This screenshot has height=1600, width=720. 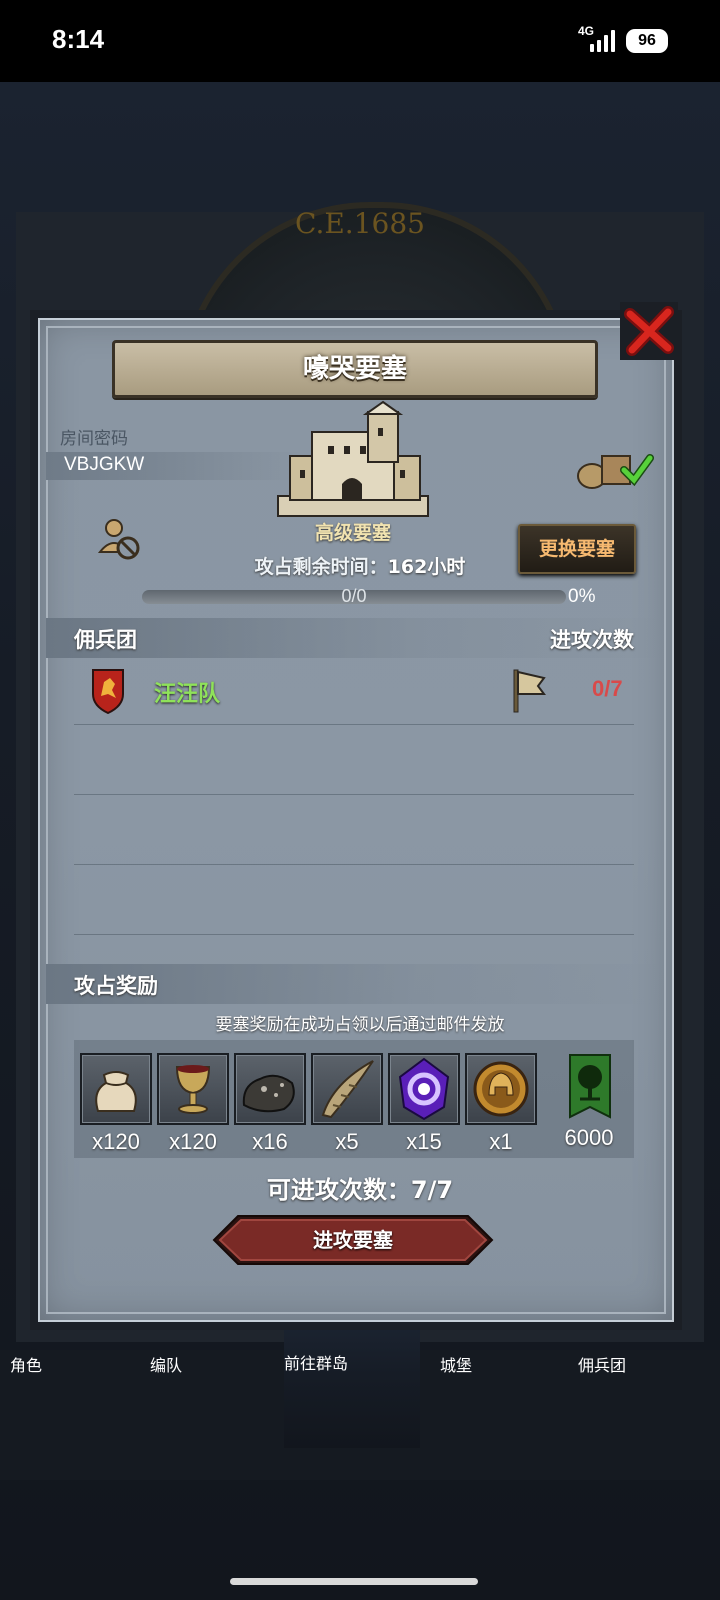 I want to click on battery-icon: 96, so click(x=647, y=41).